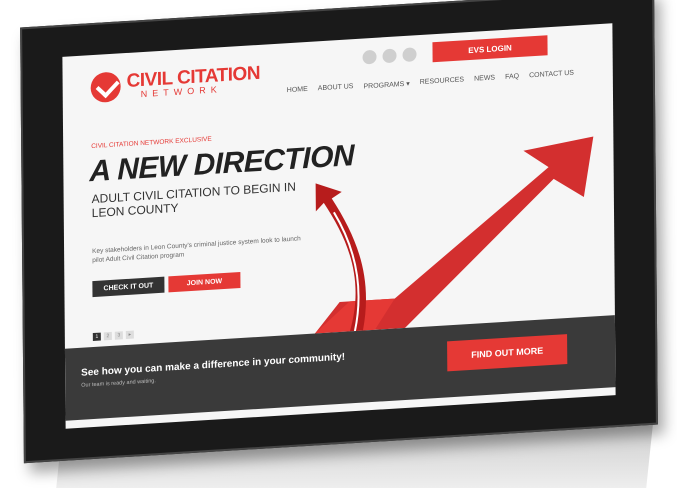  I want to click on cta-subtitle: Our team is ready and waiting., so click(118, 383).